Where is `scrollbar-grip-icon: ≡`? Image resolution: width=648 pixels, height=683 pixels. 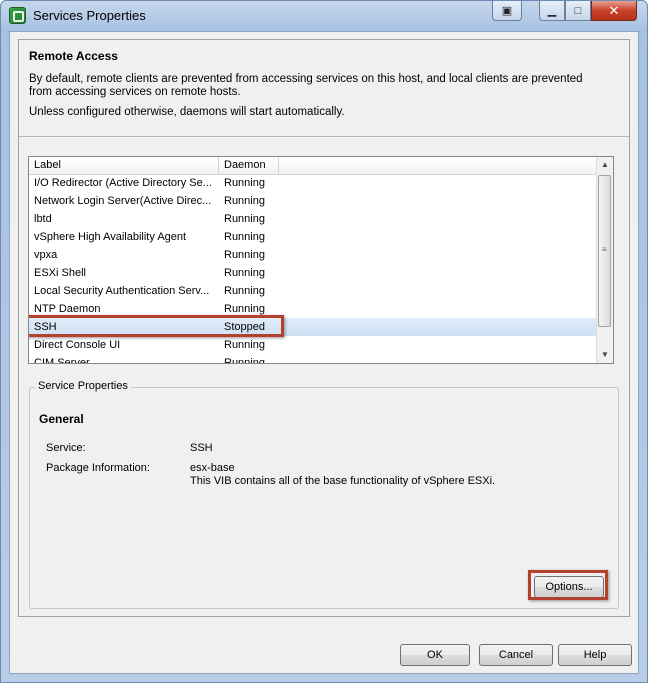
scrollbar-grip-icon: ≡ is located at coordinates (604, 249).